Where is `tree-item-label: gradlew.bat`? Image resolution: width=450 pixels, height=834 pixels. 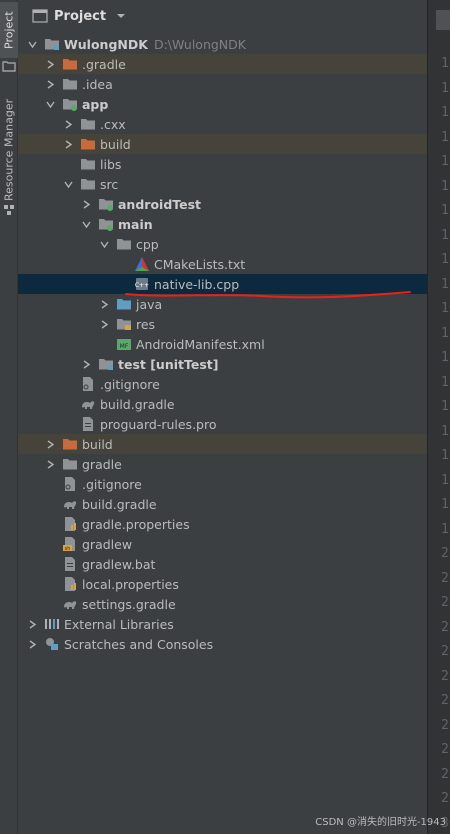 tree-item-label: gradlew.bat is located at coordinates (119, 564).